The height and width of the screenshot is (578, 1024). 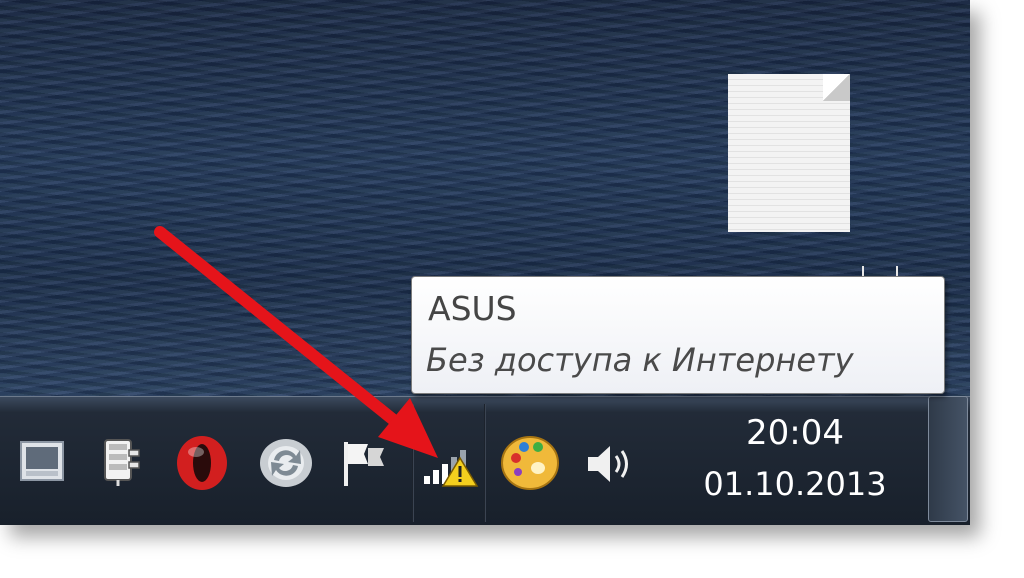 What do you see at coordinates (450, 465) in the screenshot?
I see `network-warning-icon` at bounding box center [450, 465].